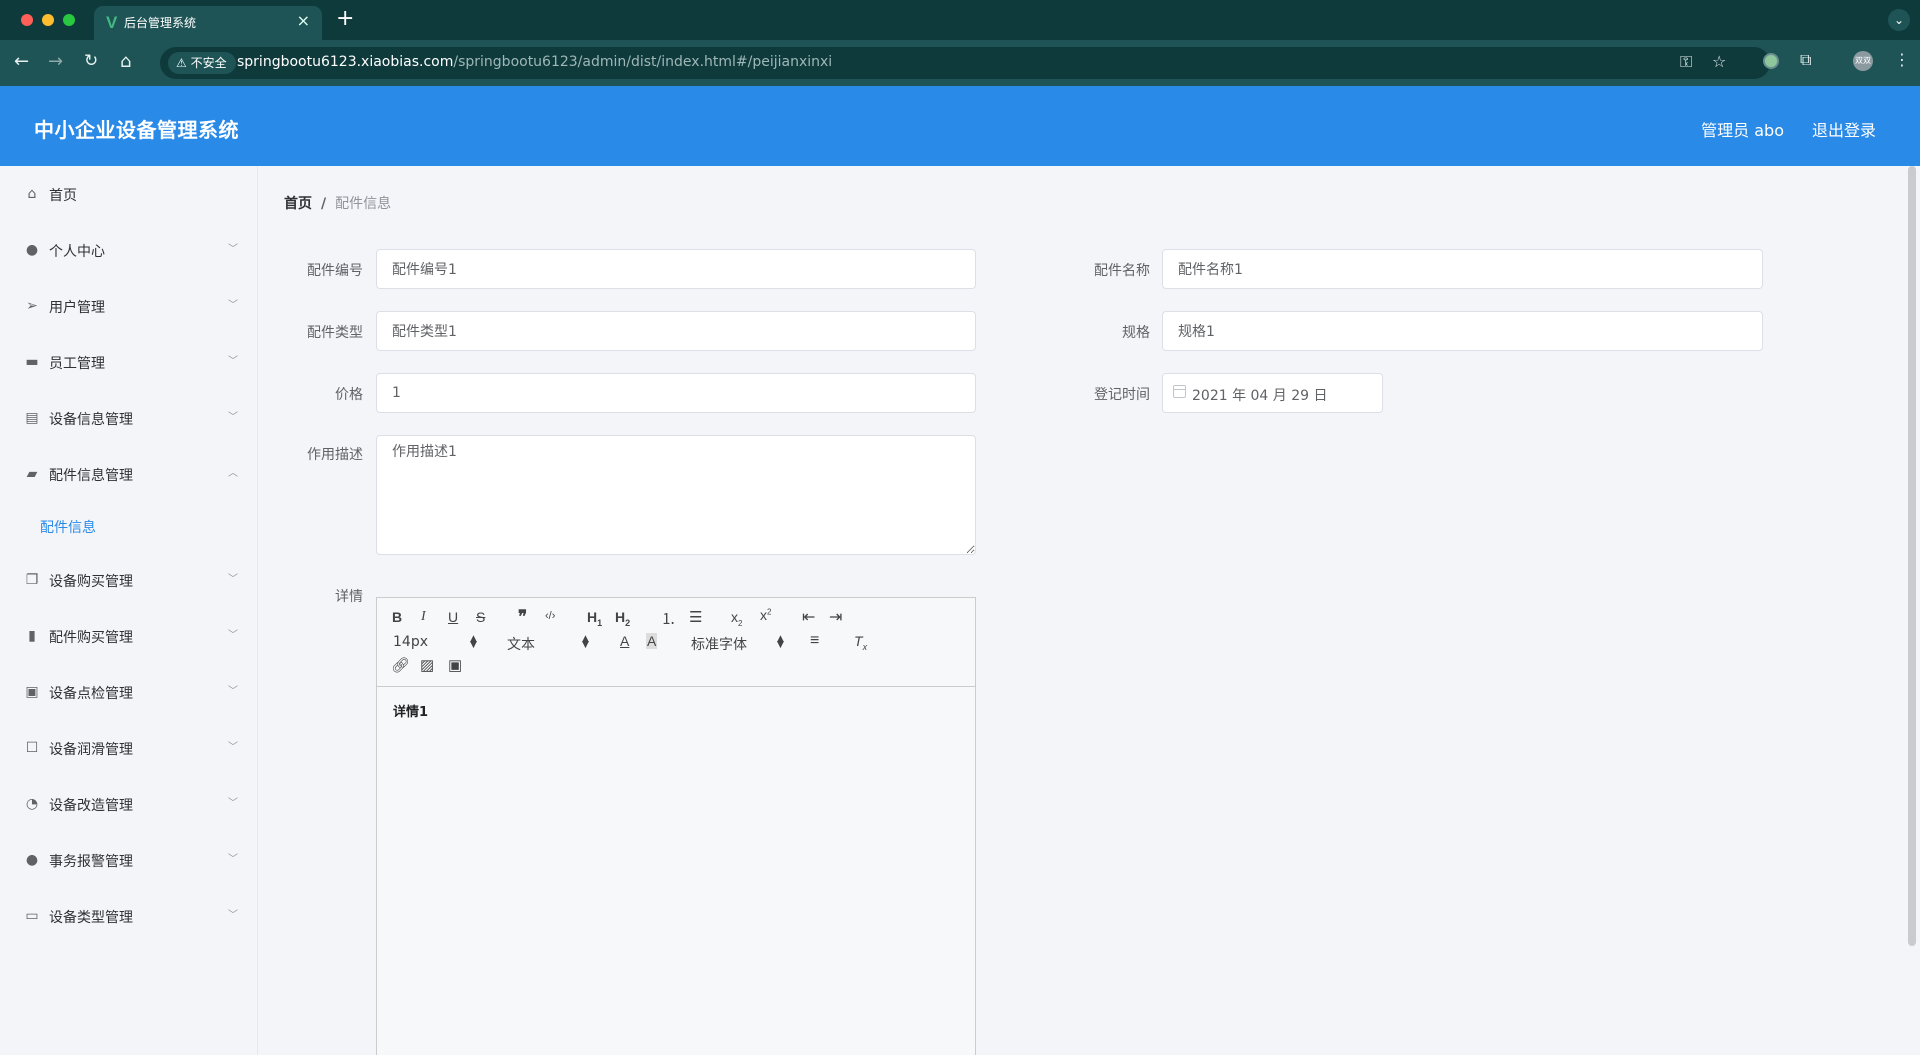 The height and width of the screenshot is (1055, 1920). What do you see at coordinates (410, 710) in the screenshot?
I see `editor-content: 详情1` at bounding box center [410, 710].